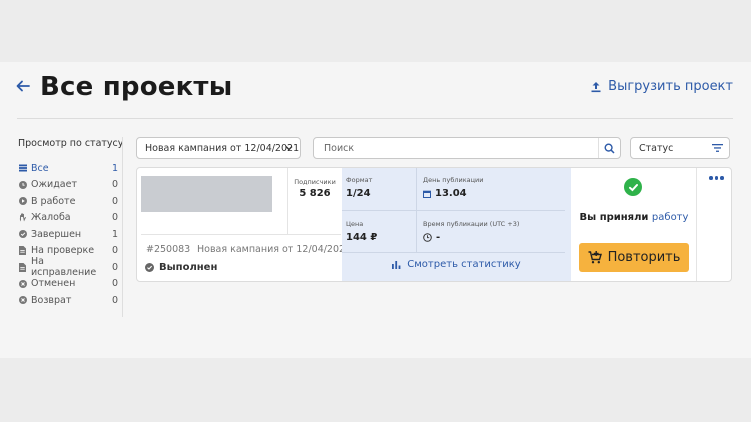 The width and height of the screenshot is (751, 422). Describe the element at coordinates (53, 284) in the screenshot. I see `sidebar-item-label: Отменен` at that location.